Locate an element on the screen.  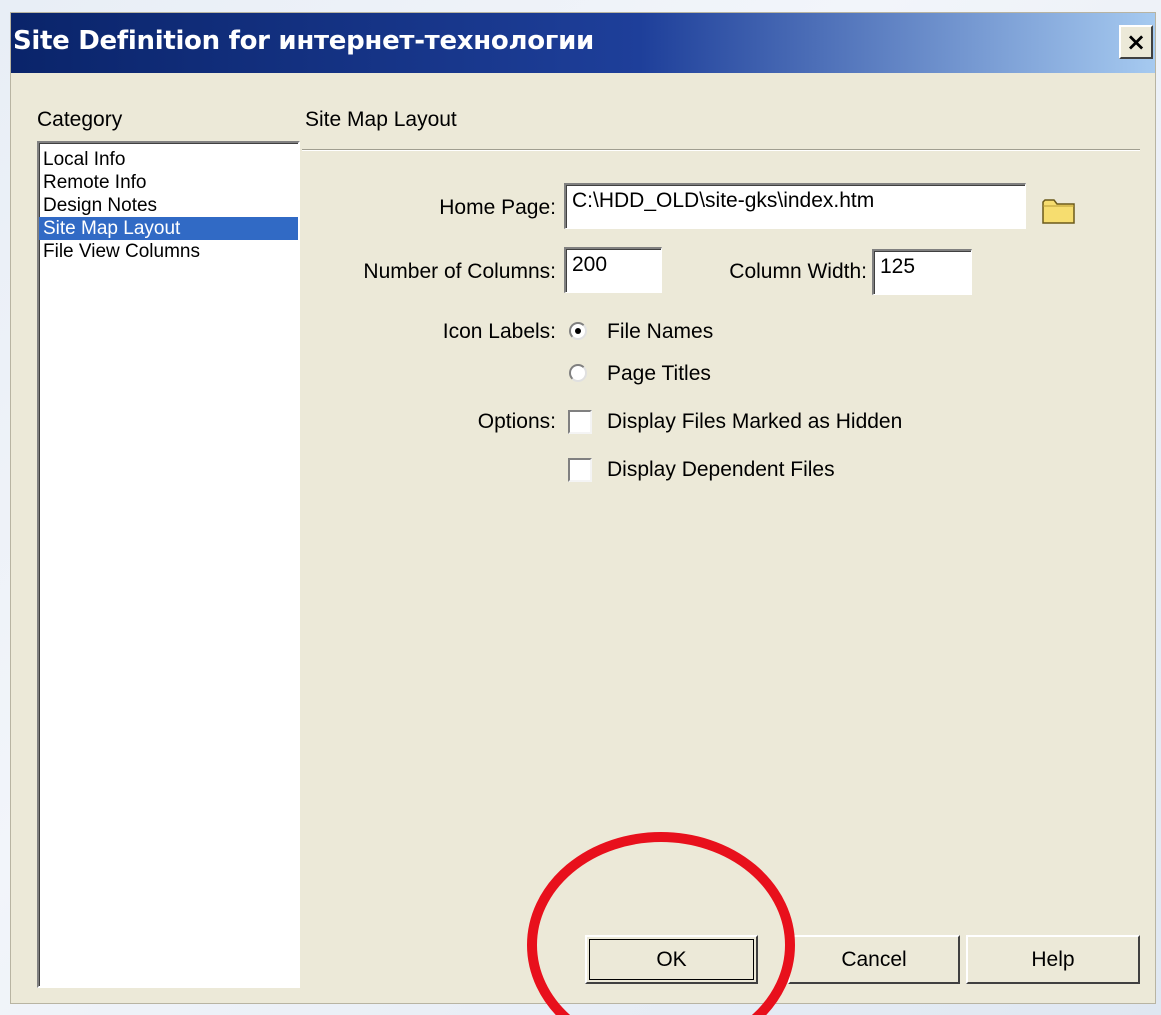
home-page-input: C:\HDD_OLD\site-gks\index.htm is located at coordinates (795, 206).